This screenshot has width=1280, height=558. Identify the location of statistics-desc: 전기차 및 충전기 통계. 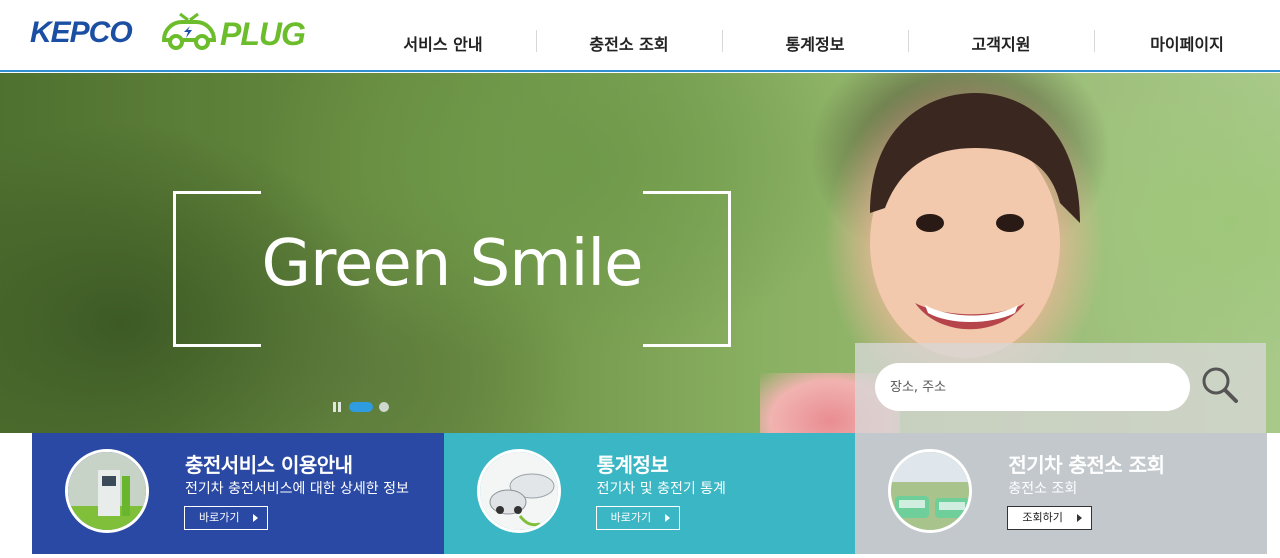
(661, 489).